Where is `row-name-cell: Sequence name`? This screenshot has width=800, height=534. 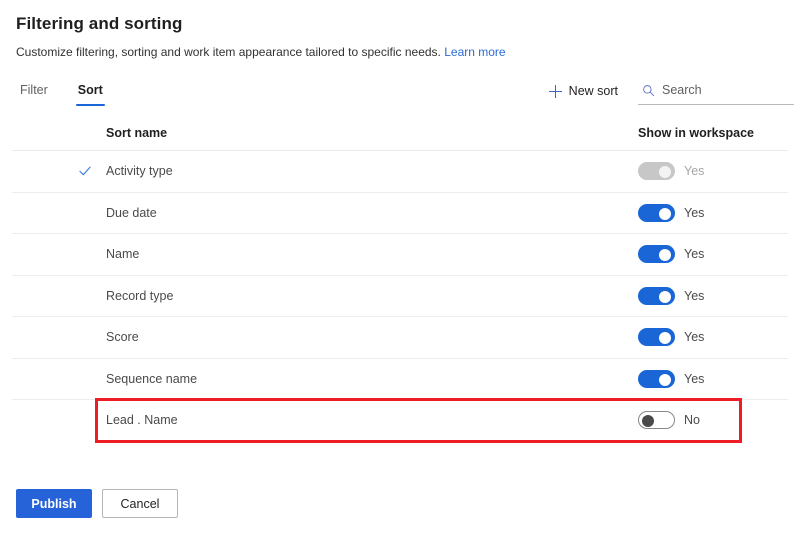
row-name-cell: Sequence name is located at coordinates (321, 379).